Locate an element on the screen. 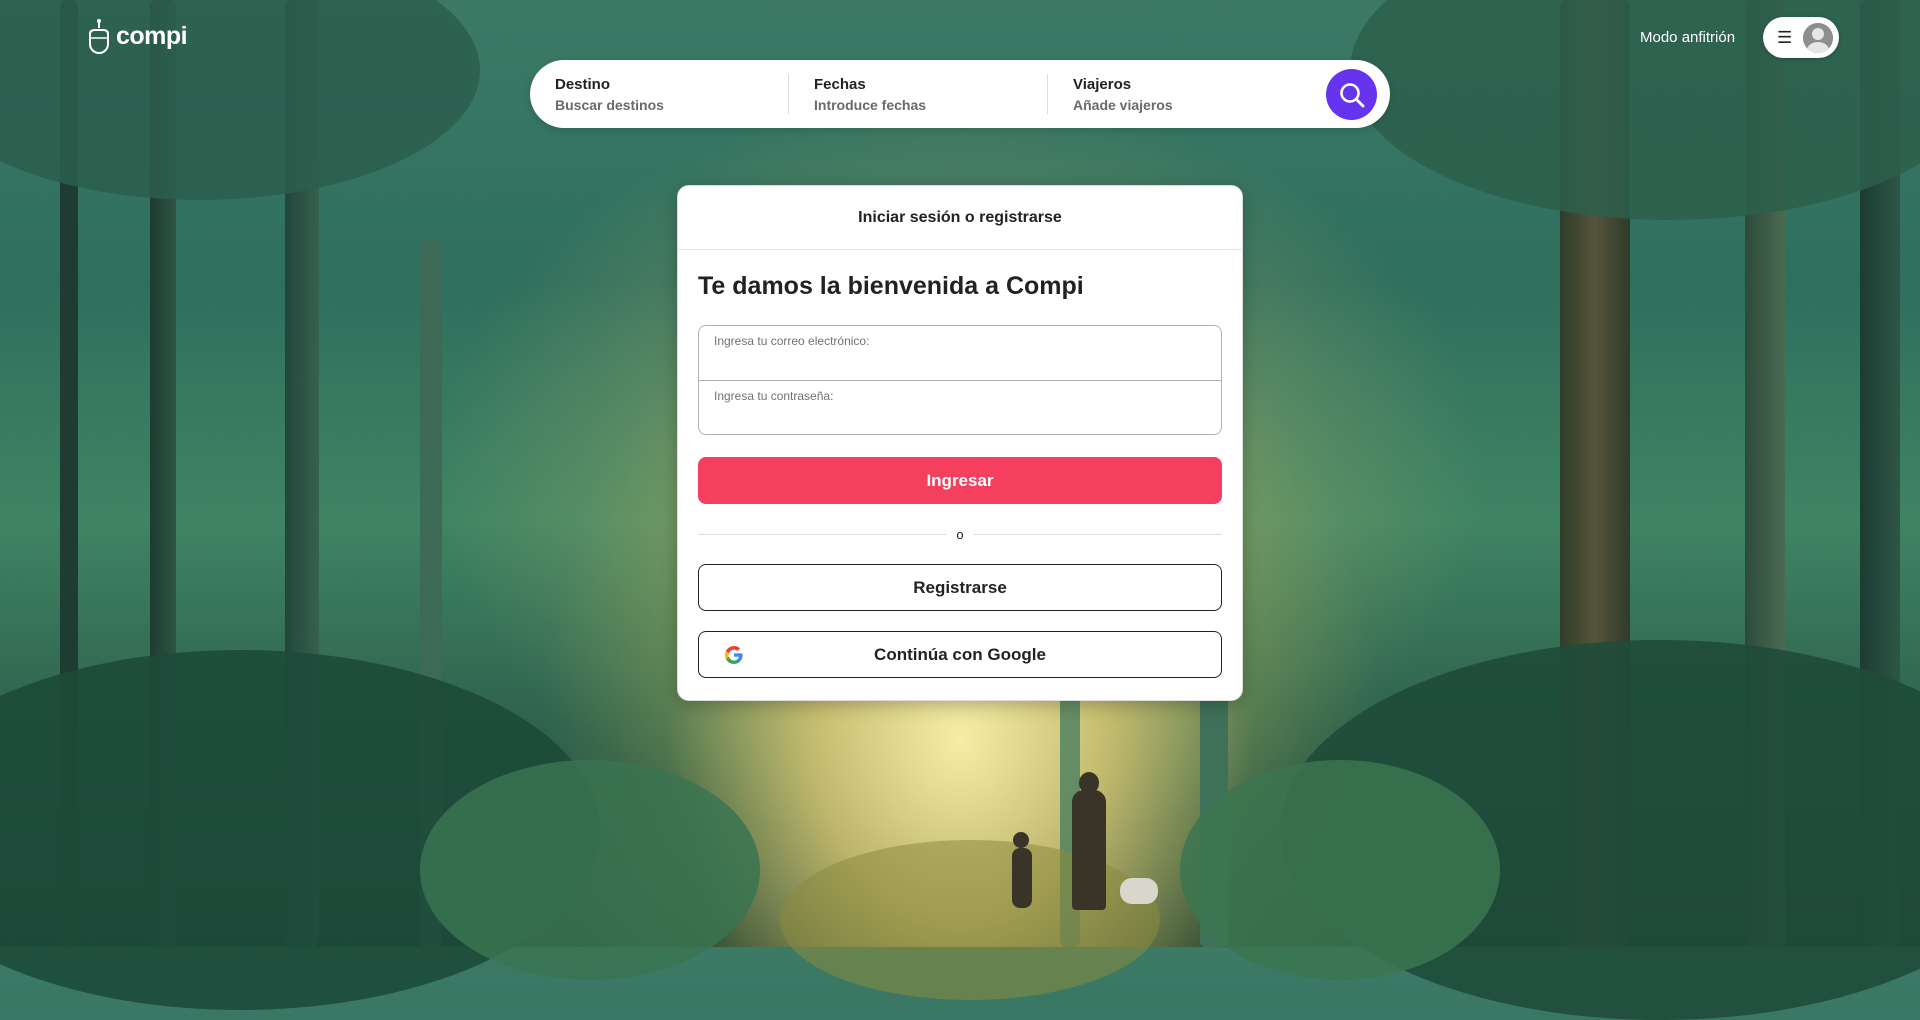 The image size is (1920, 1020). password-label: Ingresa tu contraseña: is located at coordinates (774, 396).